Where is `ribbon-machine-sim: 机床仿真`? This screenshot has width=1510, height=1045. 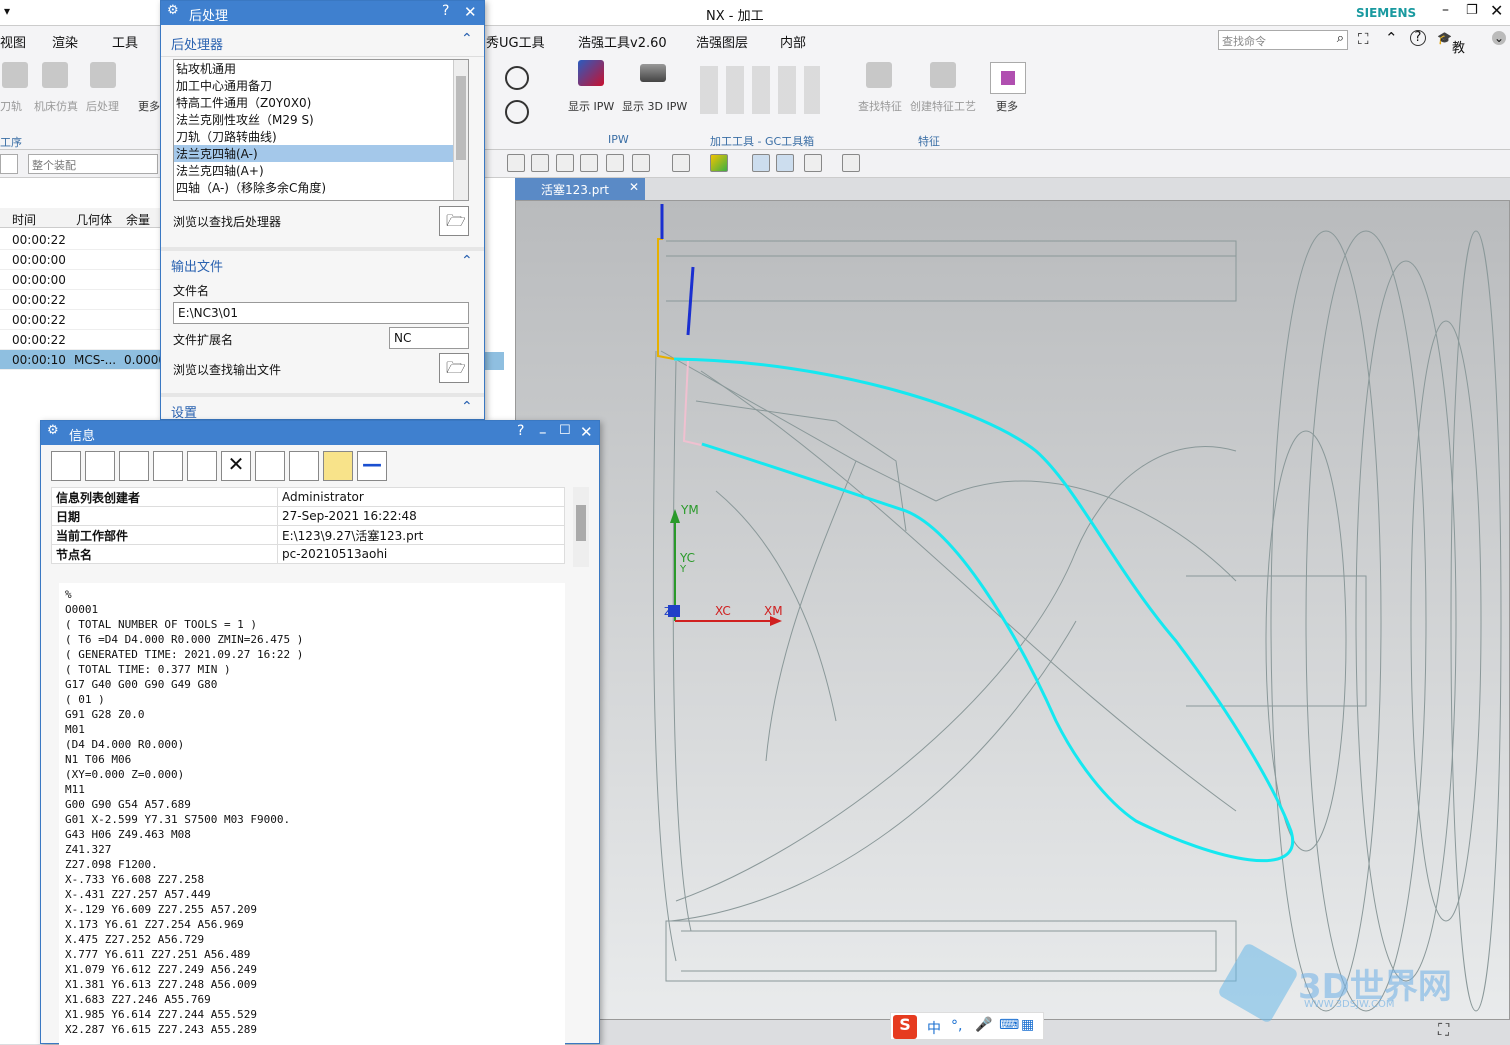
ribbon-machine-sim: 机床仿真 is located at coordinates (56, 106).